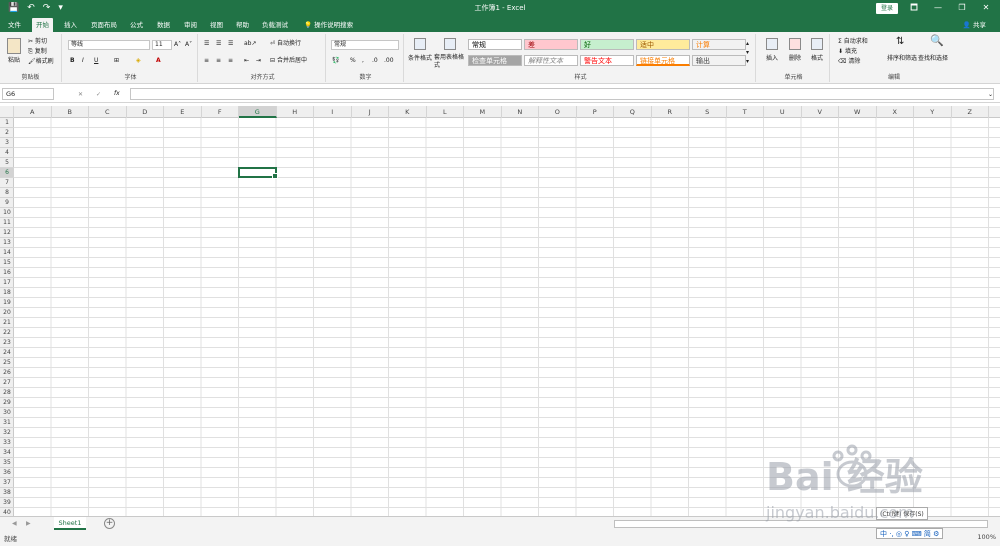  What do you see at coordinates (7, 423) in the screenshot?
I see `row-header-31: 31` at bounding box center [7, 423].